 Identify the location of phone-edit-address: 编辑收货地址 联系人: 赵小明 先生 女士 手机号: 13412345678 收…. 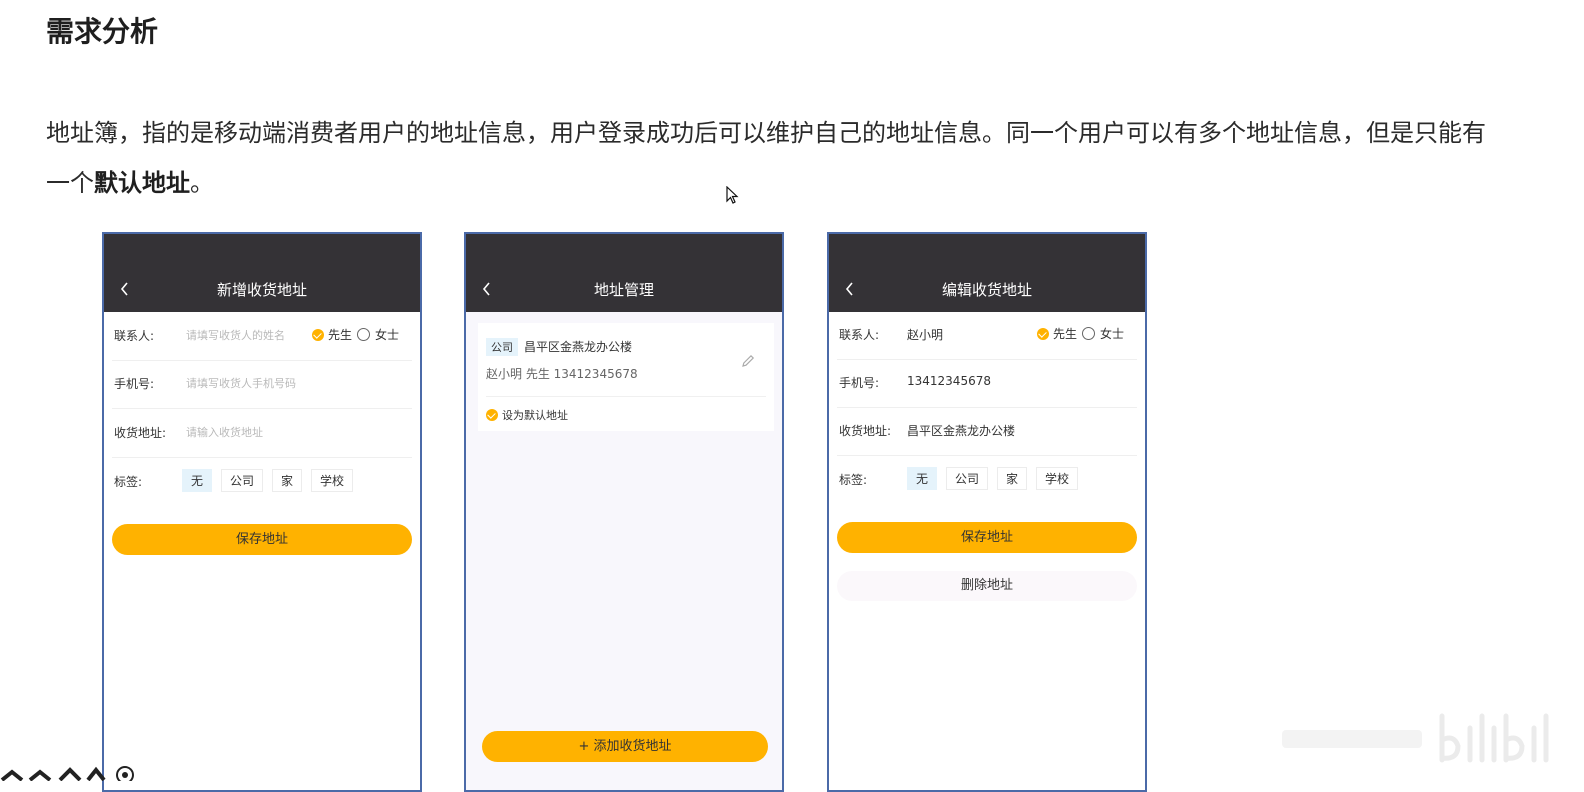
(987, 512).